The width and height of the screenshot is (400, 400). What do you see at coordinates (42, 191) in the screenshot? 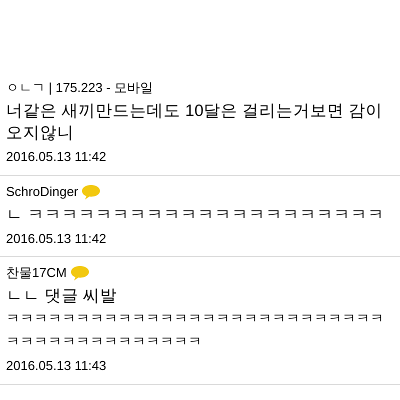
I see `comment-author: SchroDinger` at bounding box center [42, 191].